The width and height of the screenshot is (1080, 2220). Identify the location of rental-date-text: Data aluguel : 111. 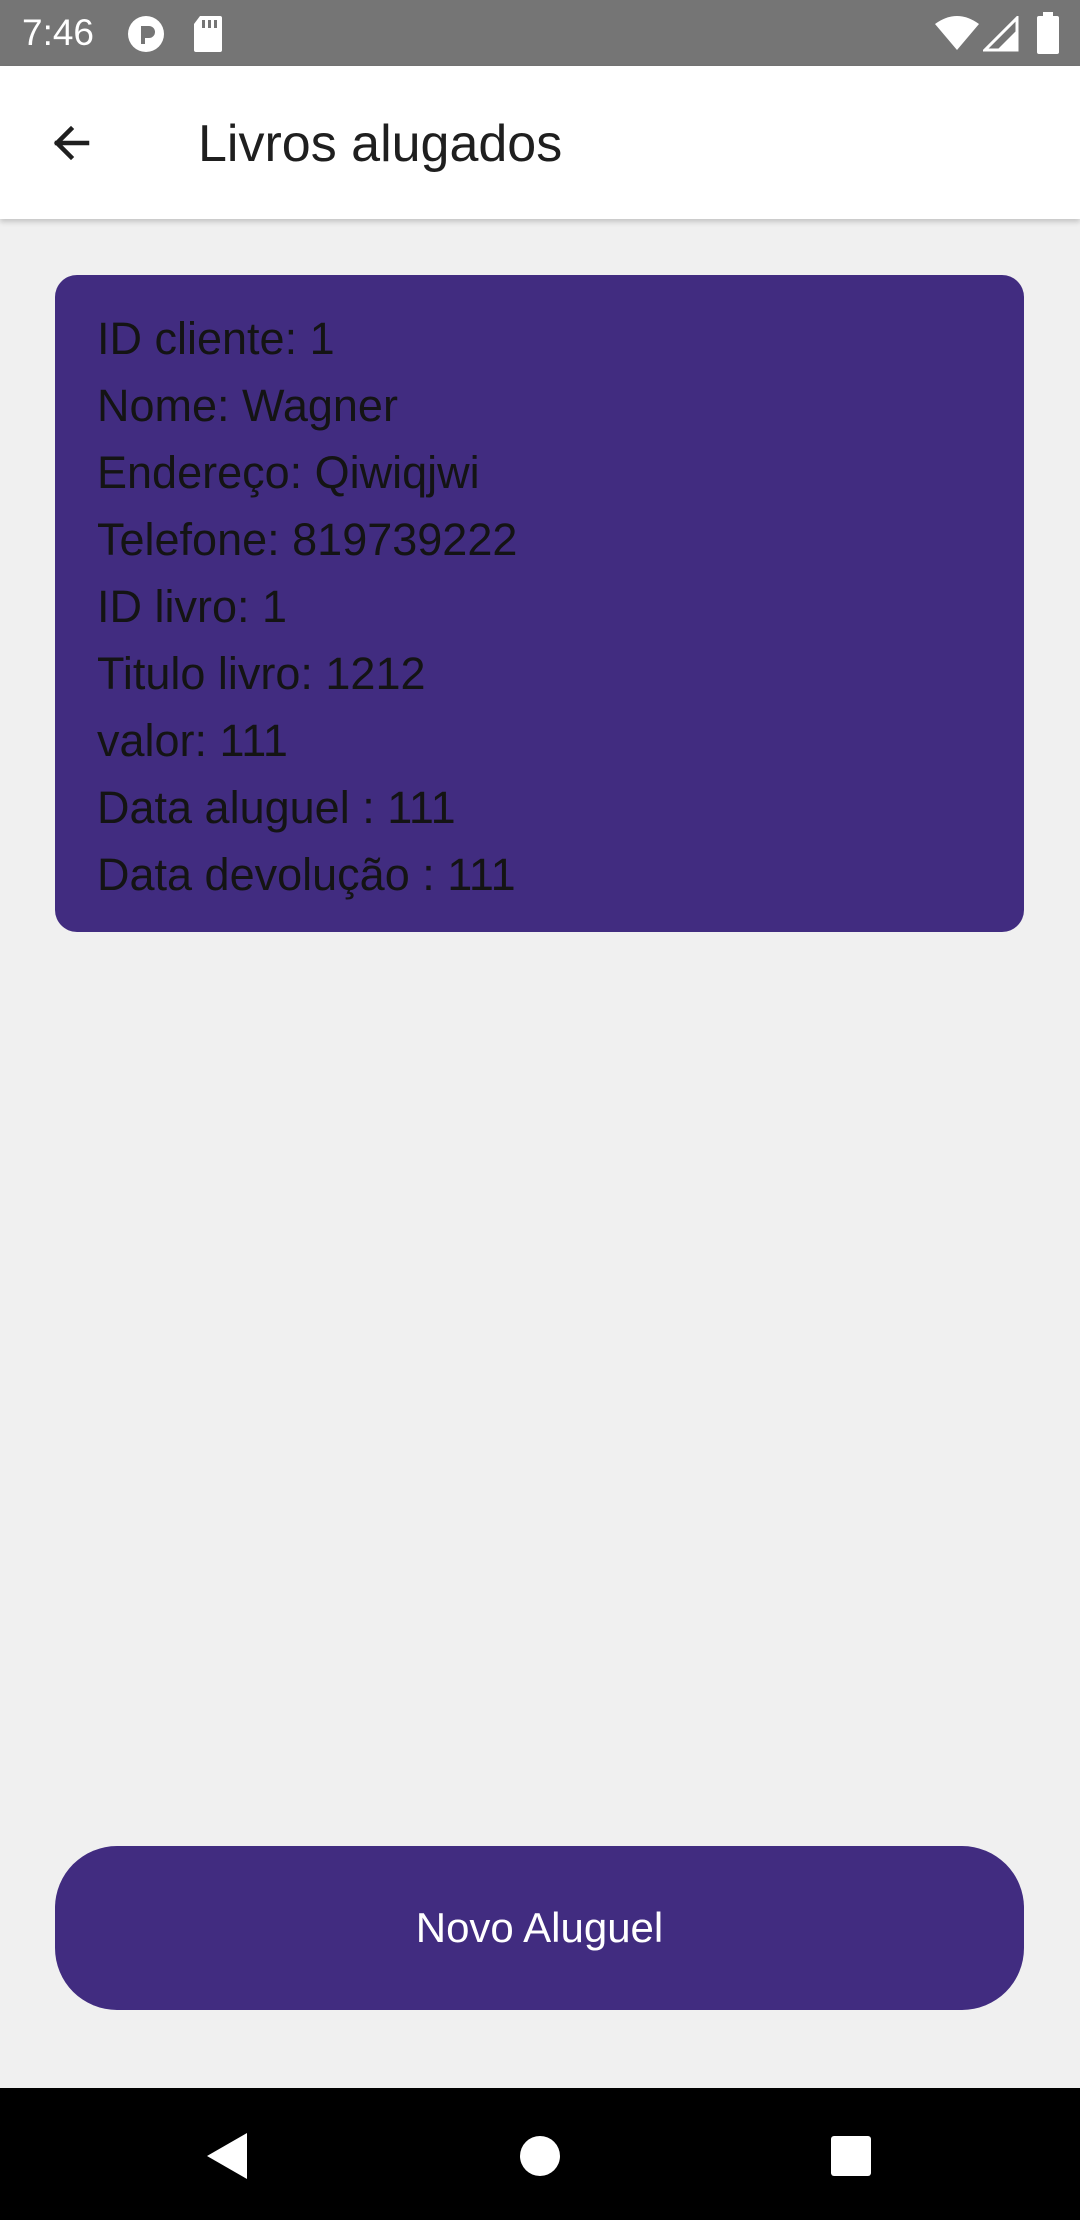
(276, 807).